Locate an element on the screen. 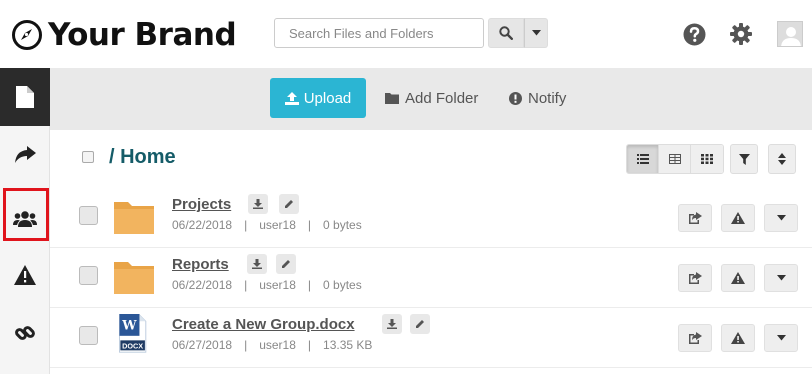 The width and height of the screenshot is (812, 374). avatar is located at coordinates (790, 34).